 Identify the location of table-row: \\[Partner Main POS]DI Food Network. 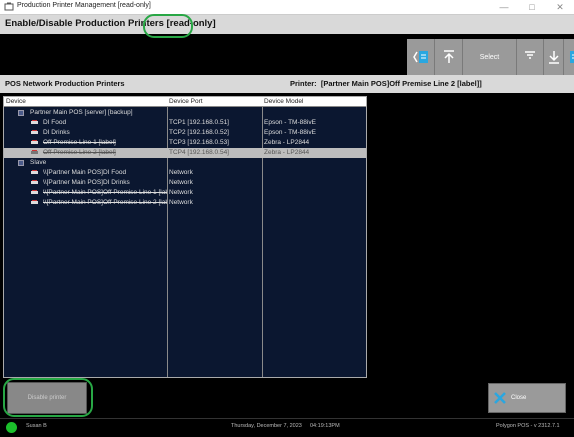
(185, 173).